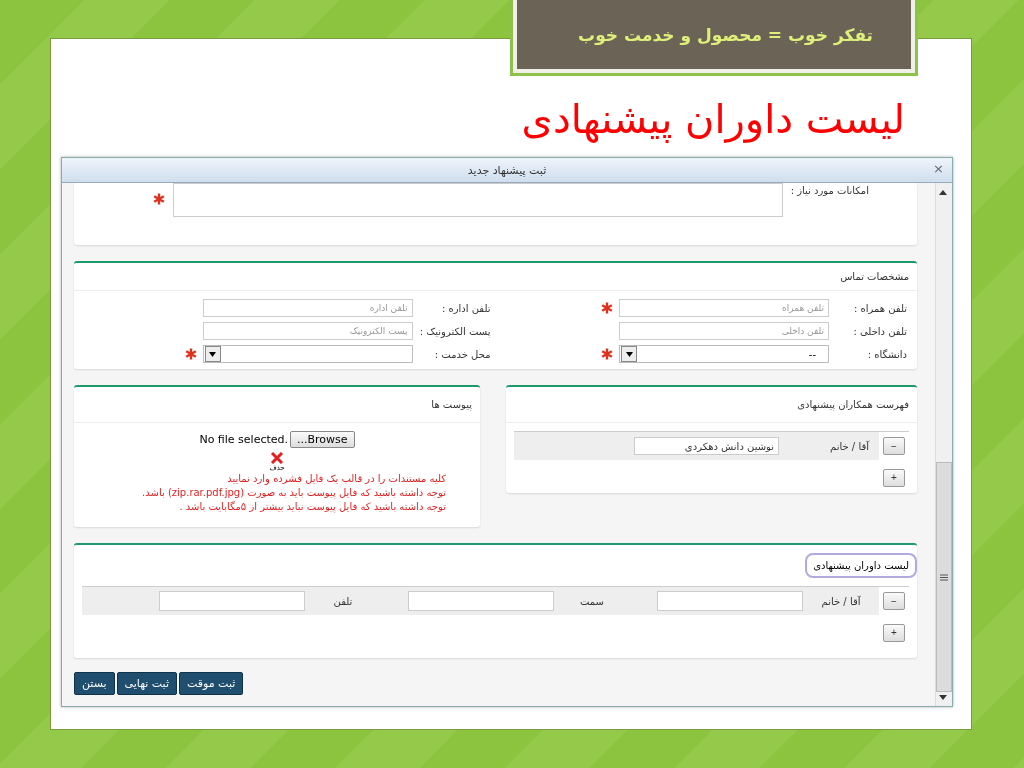 The width and height of the screenshot is (1024, 768). Describe the element at coordinates (244, 439) in the screenshot. I see `file-status: No file selected.` at that location.